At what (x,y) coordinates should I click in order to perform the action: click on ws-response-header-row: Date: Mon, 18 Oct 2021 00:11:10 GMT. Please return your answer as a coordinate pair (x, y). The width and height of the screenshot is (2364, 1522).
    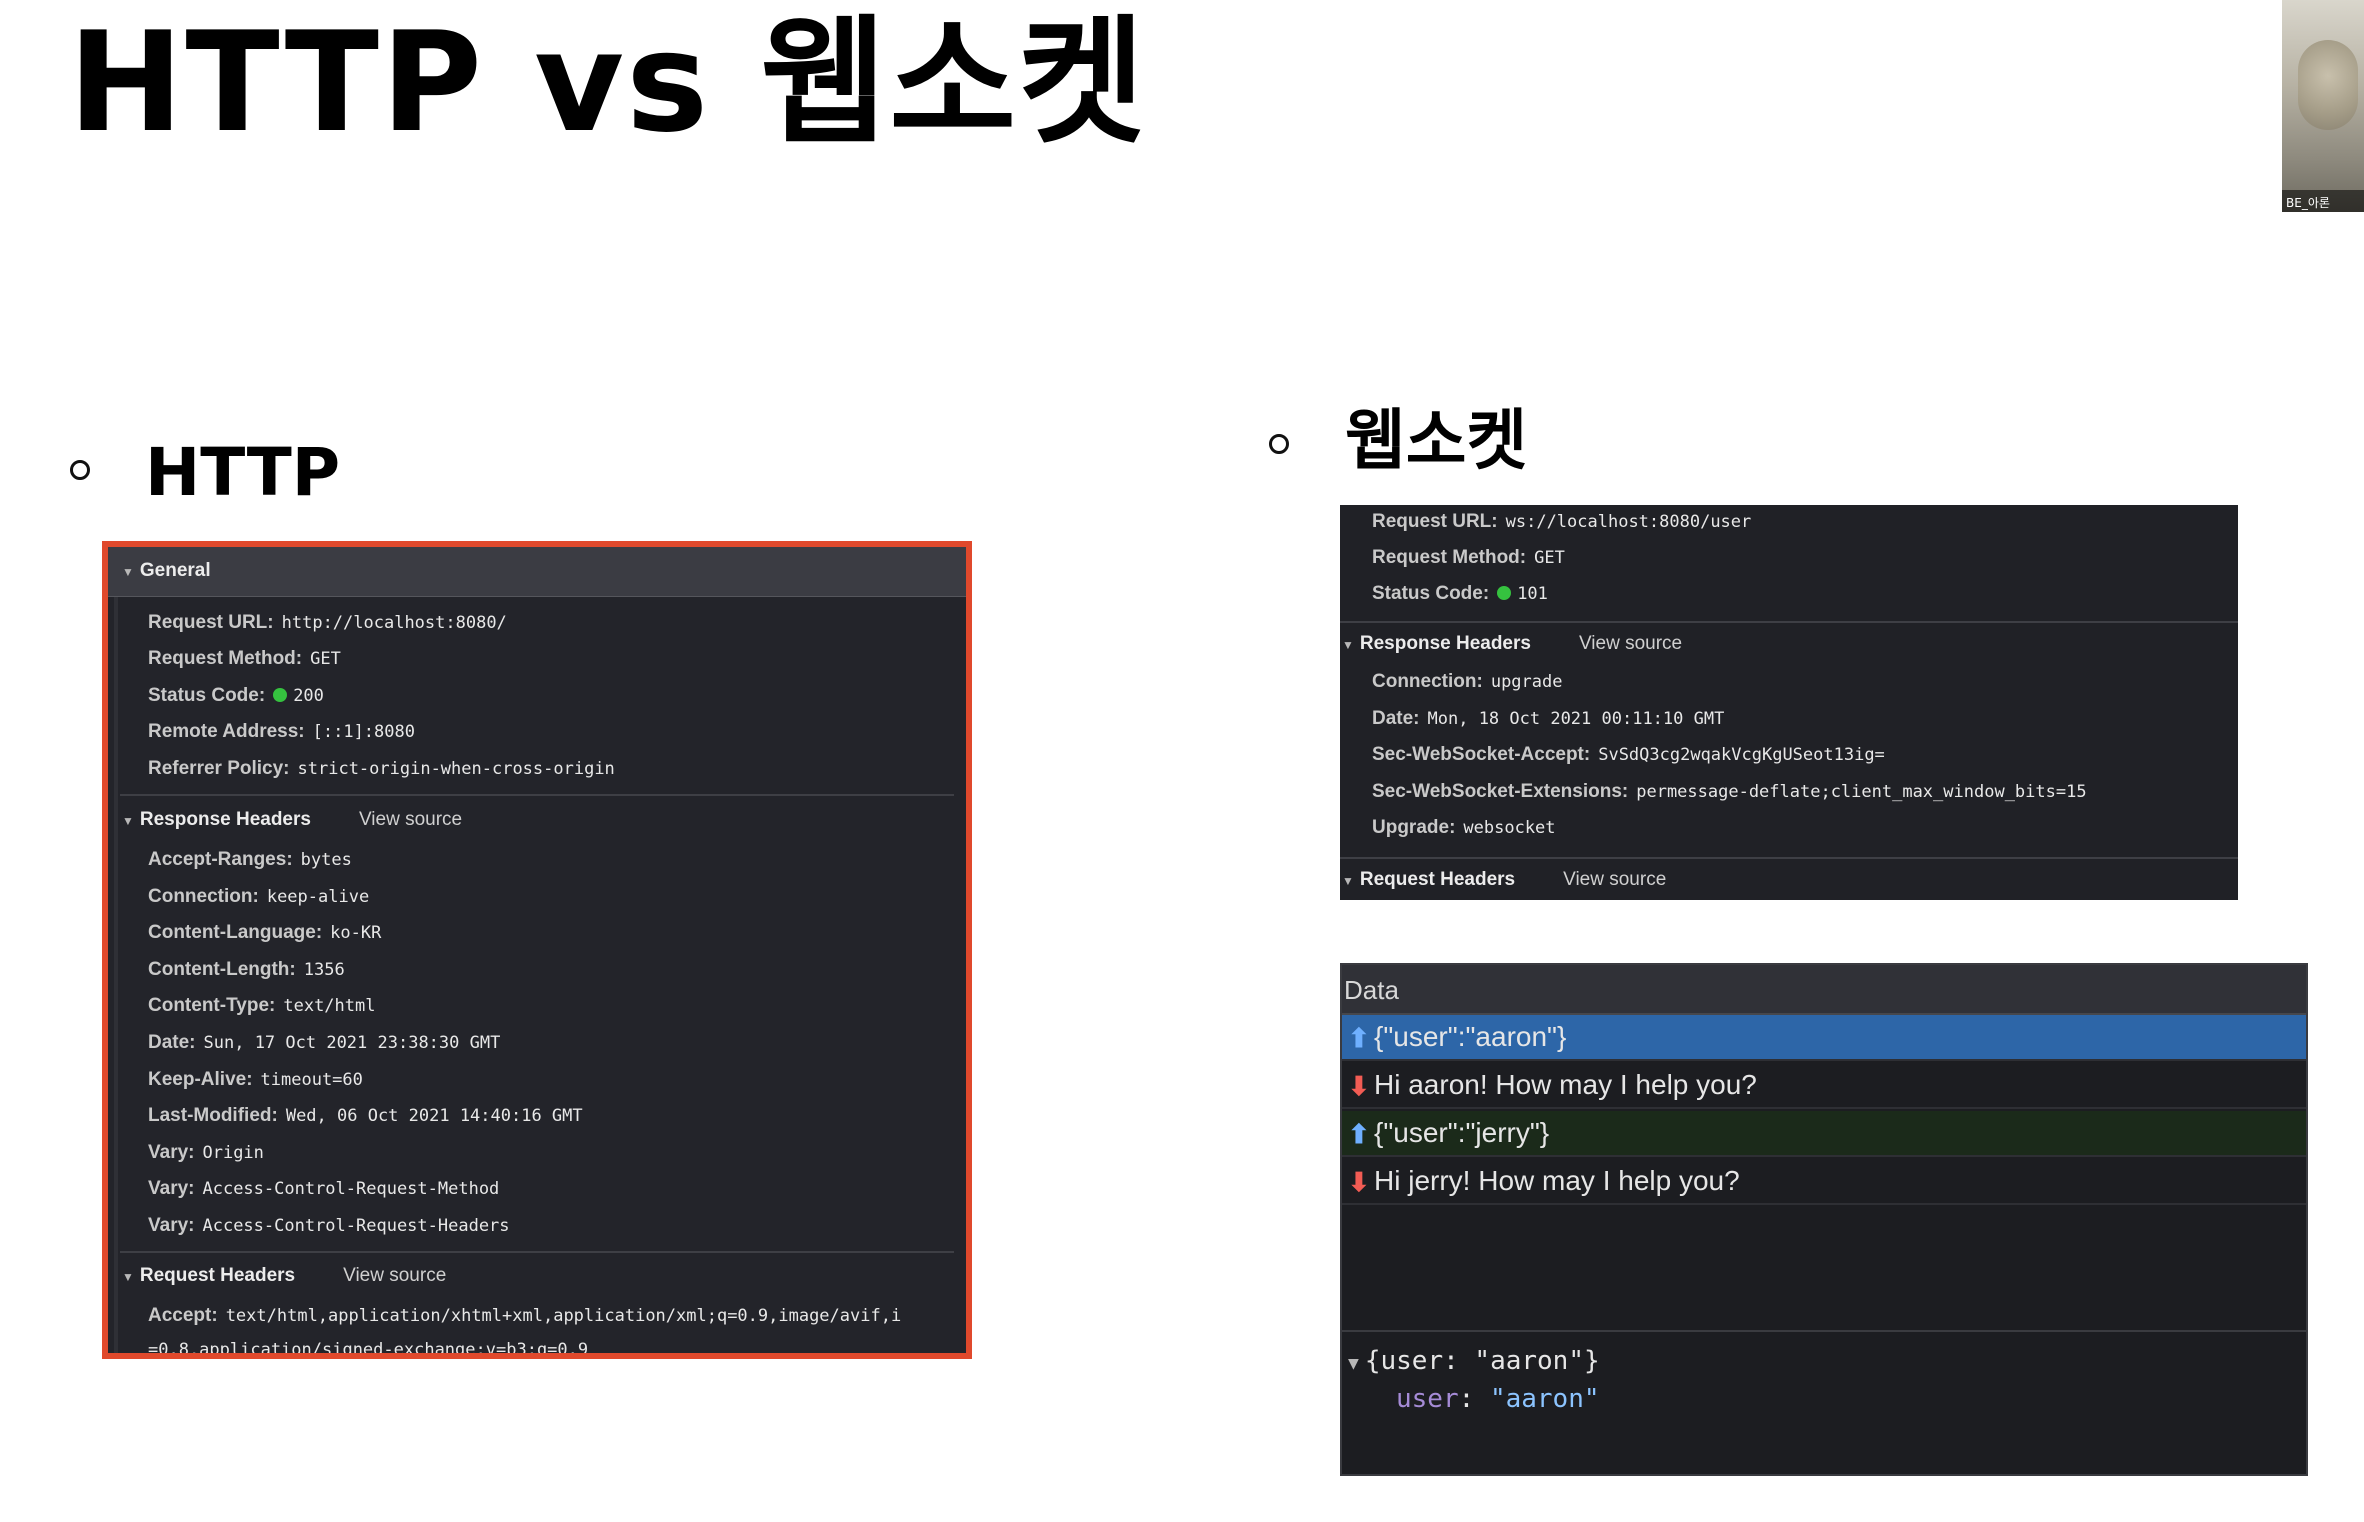
    Looking at the image, I should click on (1548, 718).